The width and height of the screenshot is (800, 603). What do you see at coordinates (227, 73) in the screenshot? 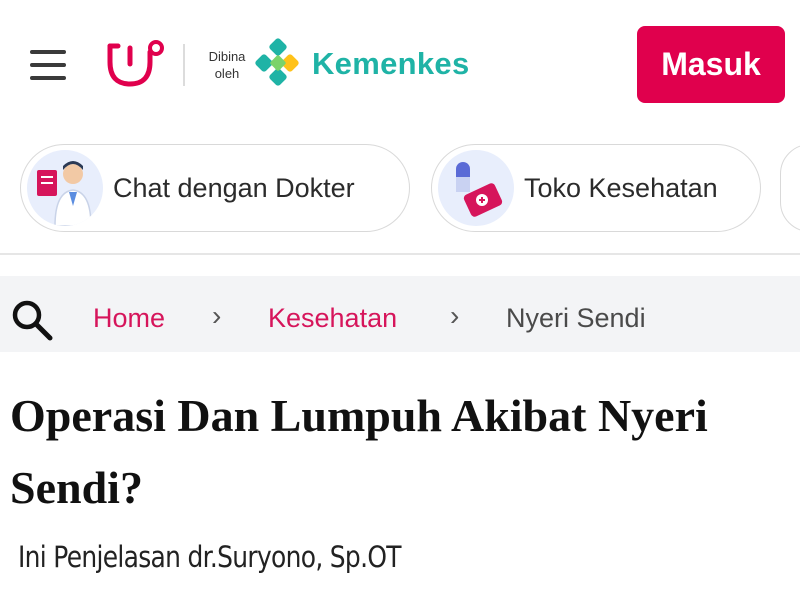
I see `partner-prefix-line2: oleh` at bounding box center [227, 73].